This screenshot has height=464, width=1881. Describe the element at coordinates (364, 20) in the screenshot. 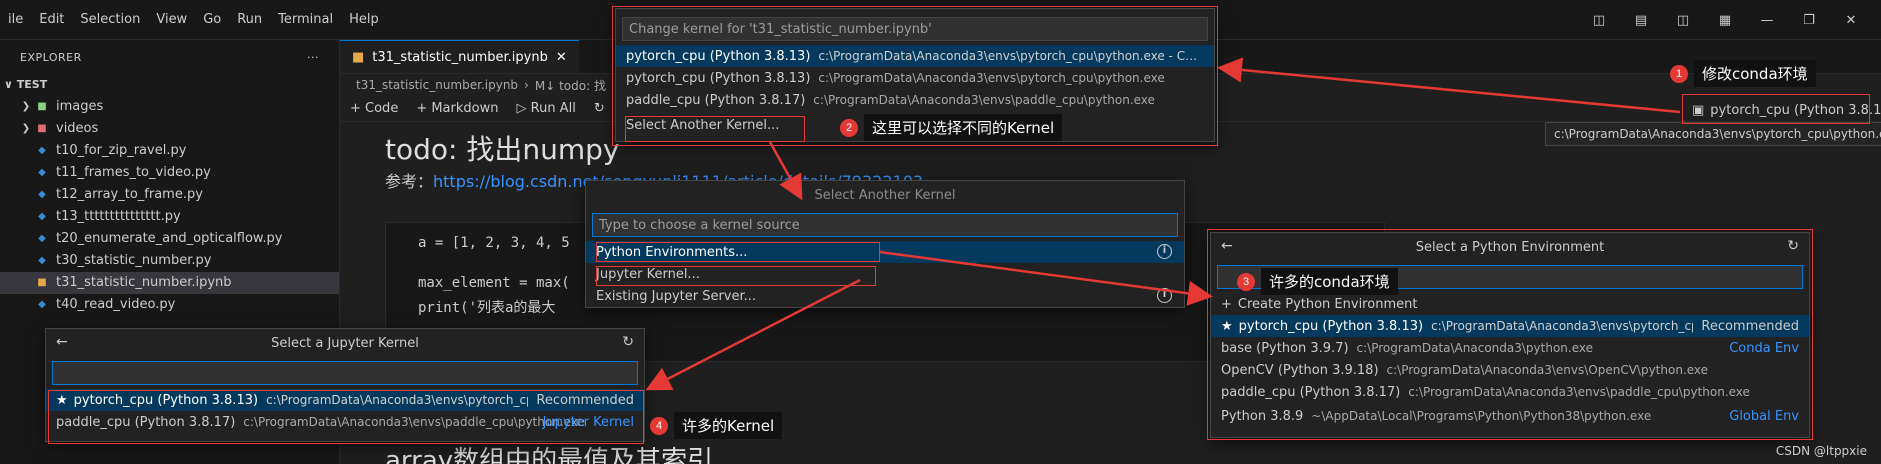

I see `menu-help: Help` at that location.